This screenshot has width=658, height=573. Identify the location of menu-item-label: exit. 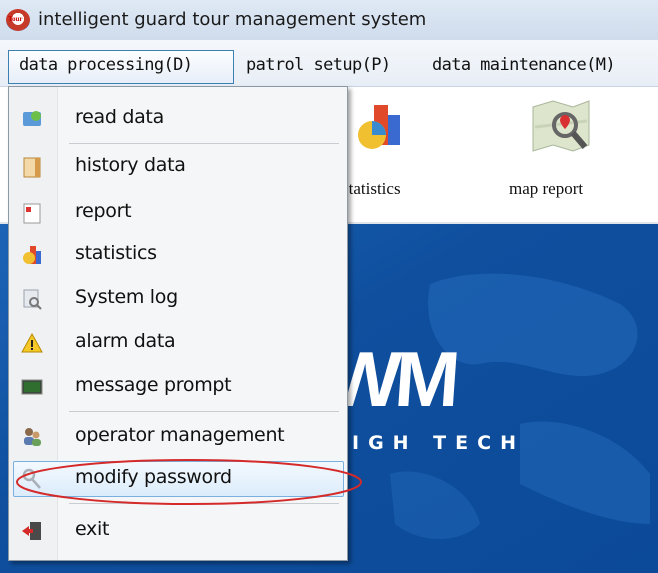
(92, 529).